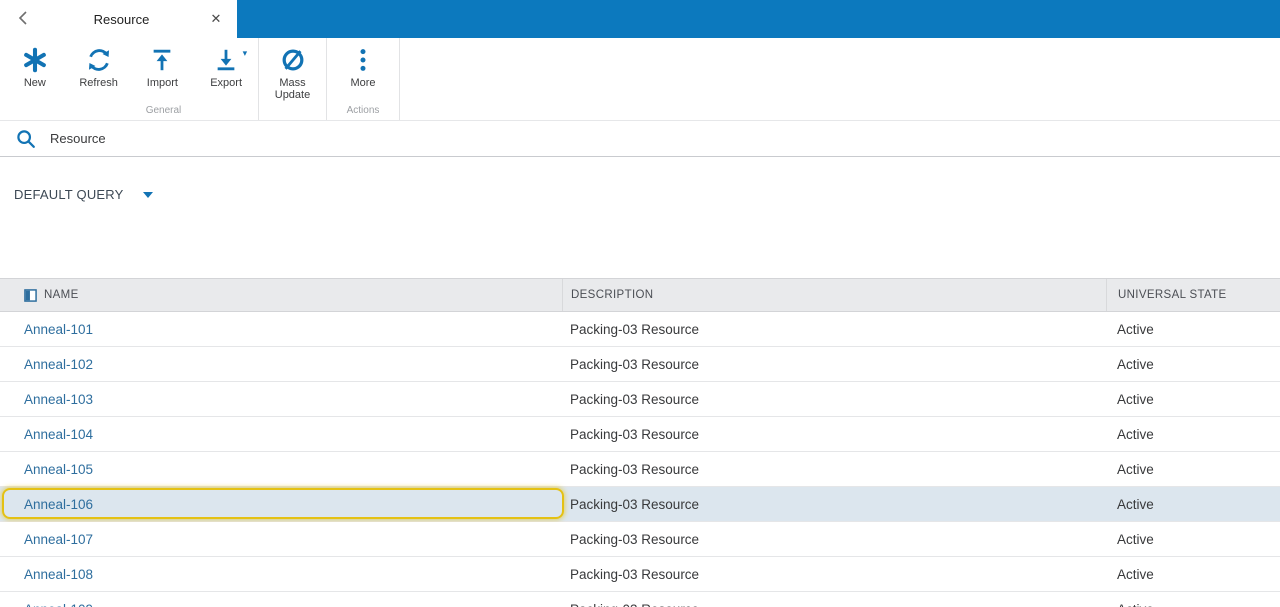 The image size is (1280, 607). Describe the element at coordinates (834, 295) in the screenshot. I see `column-header-description: DESCRIPTION` at that location.